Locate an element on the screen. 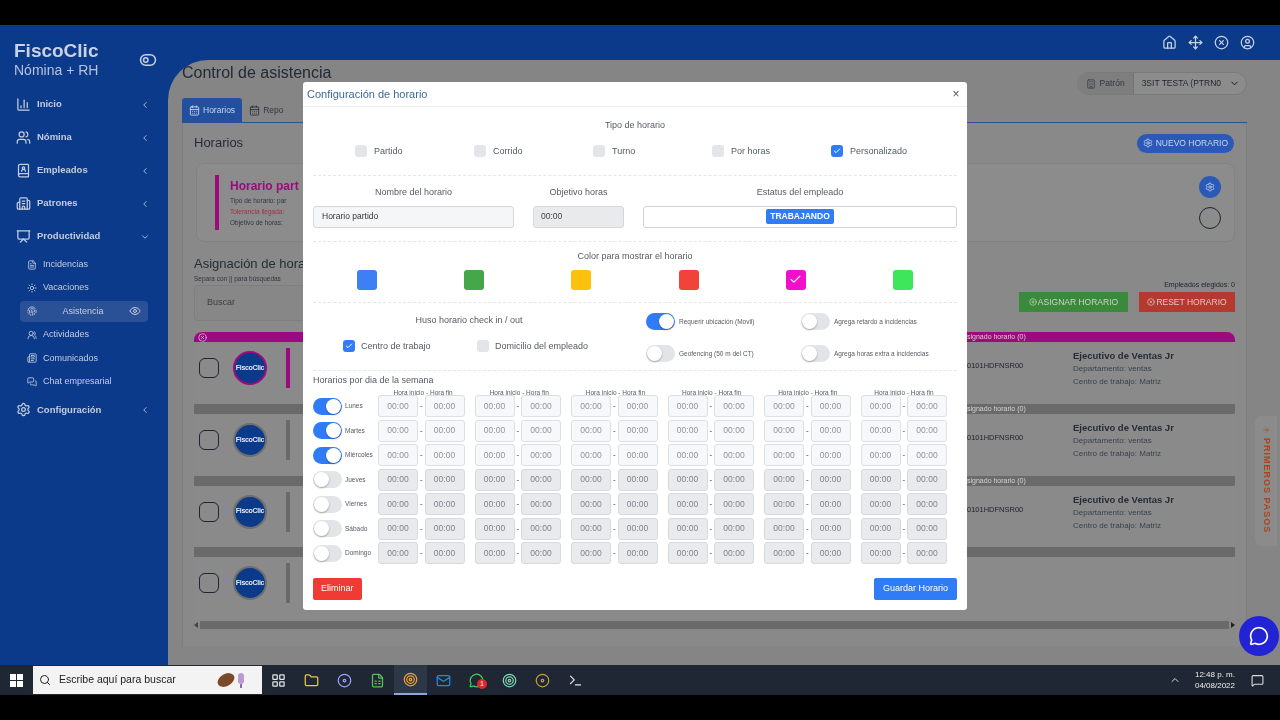  start-icon is located at coordinates (16, 680).